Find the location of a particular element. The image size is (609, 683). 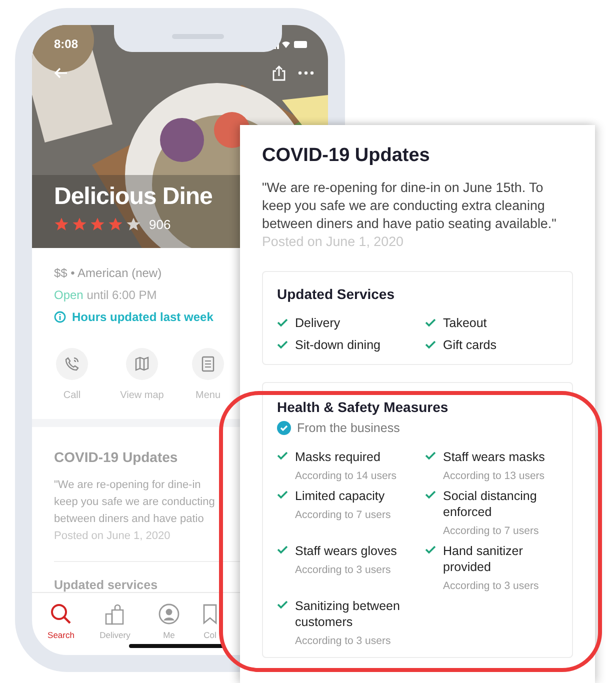

category-text: $$ • American (new) is located at coordinates (108, 273).